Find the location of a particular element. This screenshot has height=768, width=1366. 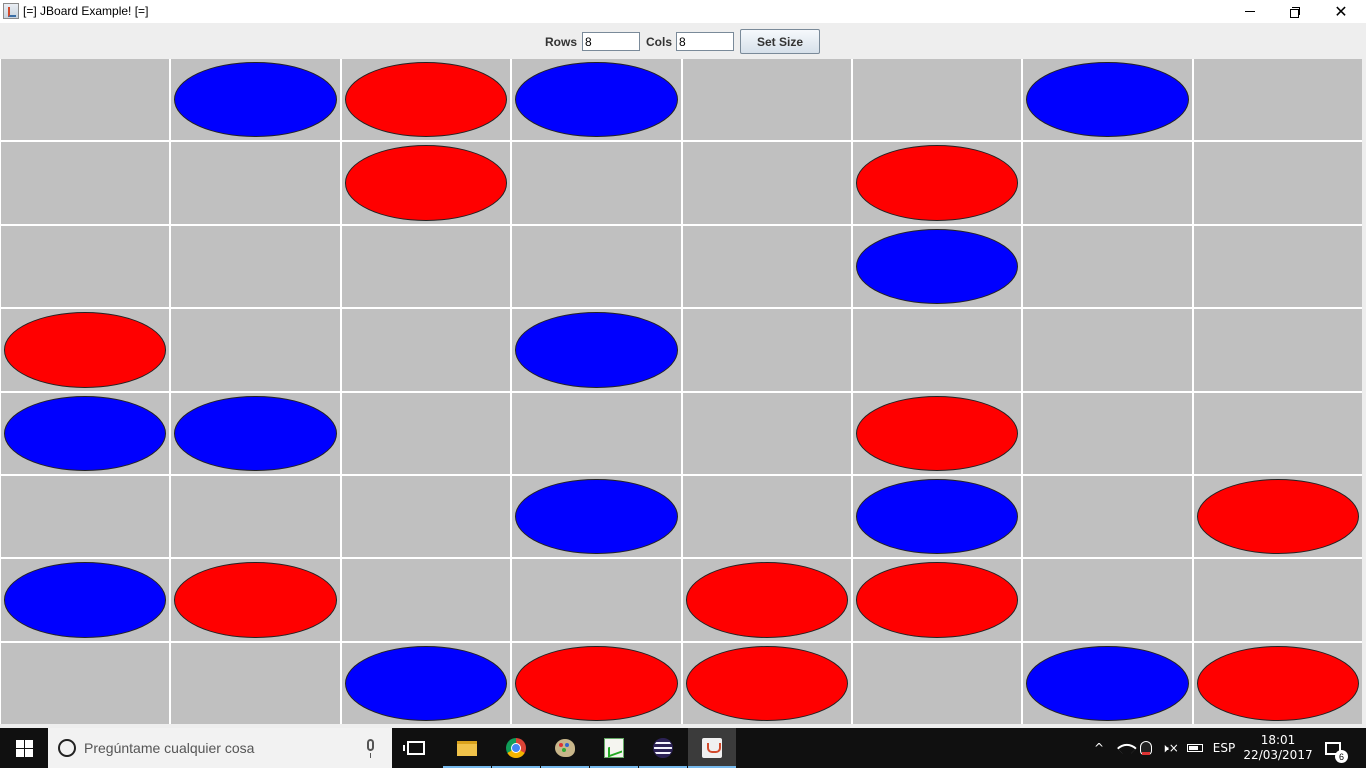

close-button: ✕ is located at coordinates (1341, 11).